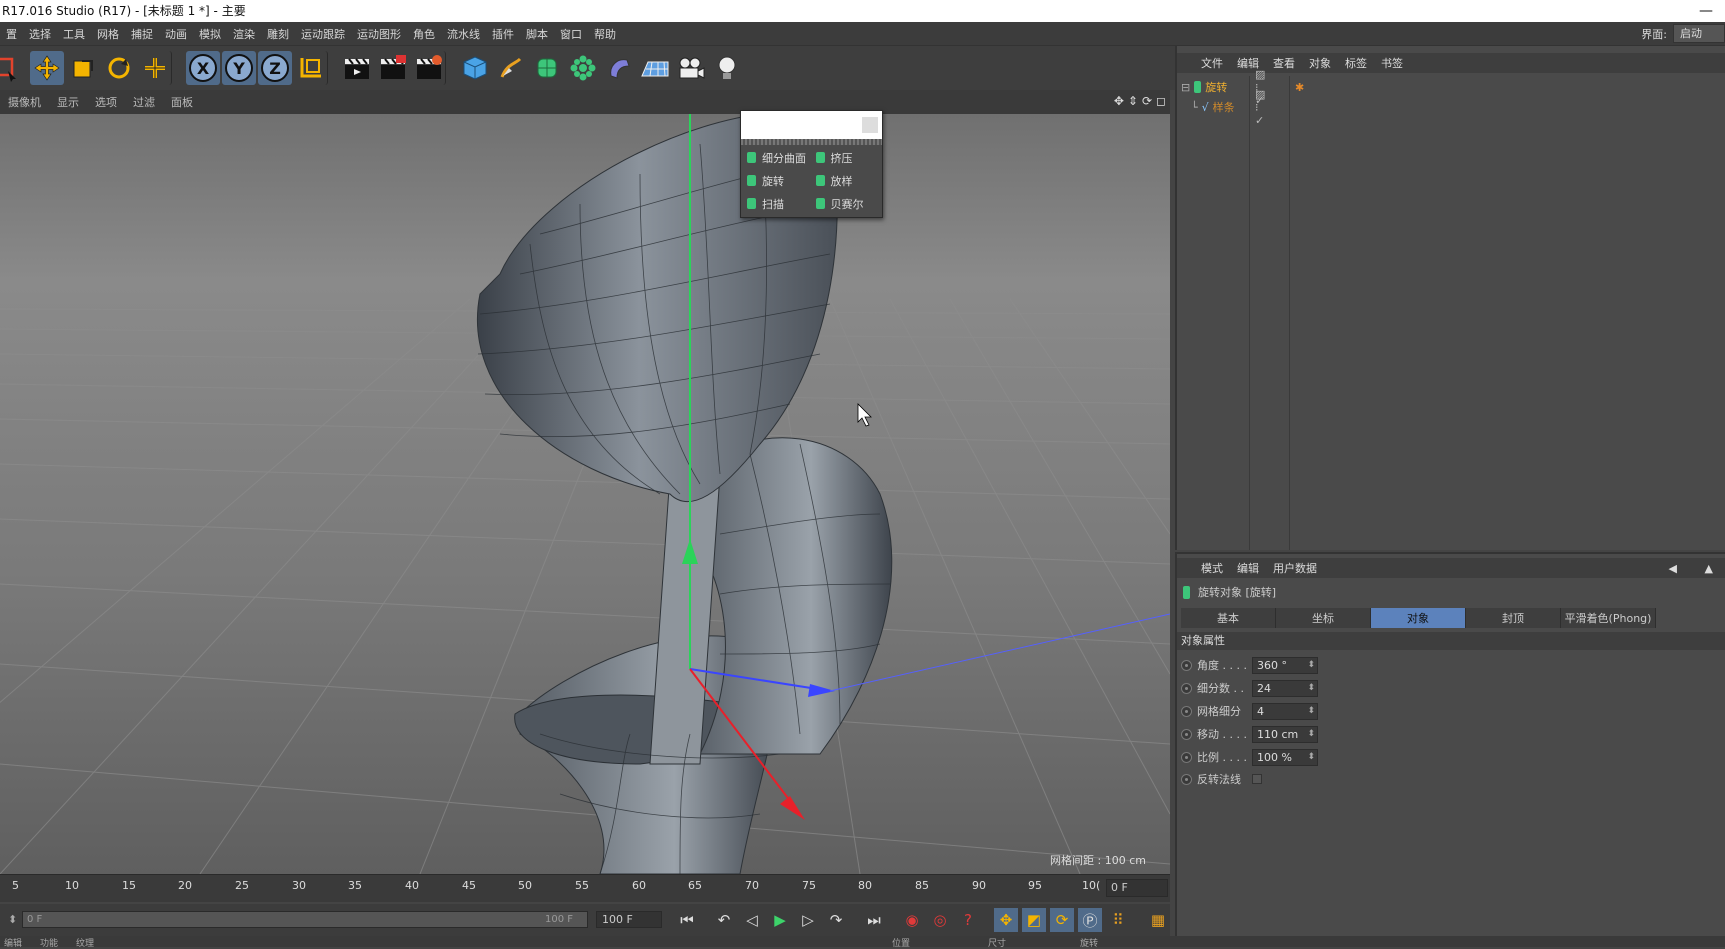 Image resolution: width=1725 pixels, height=949 pixels. What do you see at coordinates (1285, 665) in the screenshot?
I see `angle-field: 360 °` at bounding box center [1285, 665].